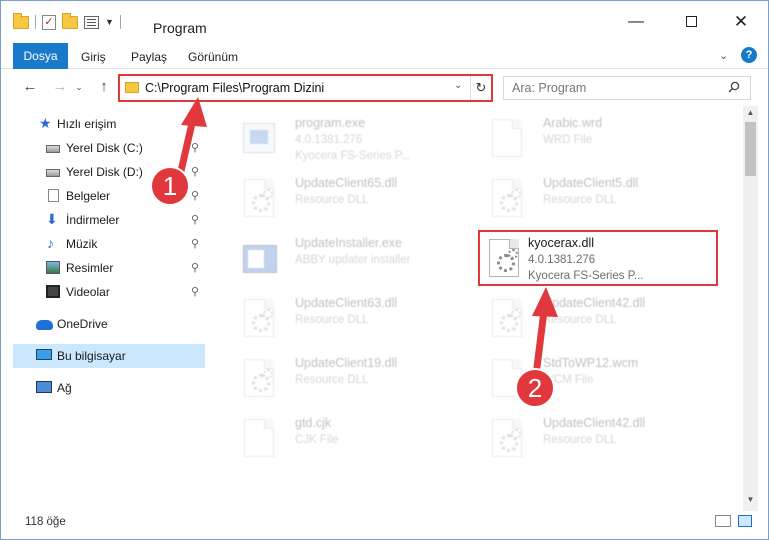 This screenshot has width=769, height=540. Describe the element at coordinates (79, 87) in the screenshot. I see `recent-locations-button: ⌄` at that location.